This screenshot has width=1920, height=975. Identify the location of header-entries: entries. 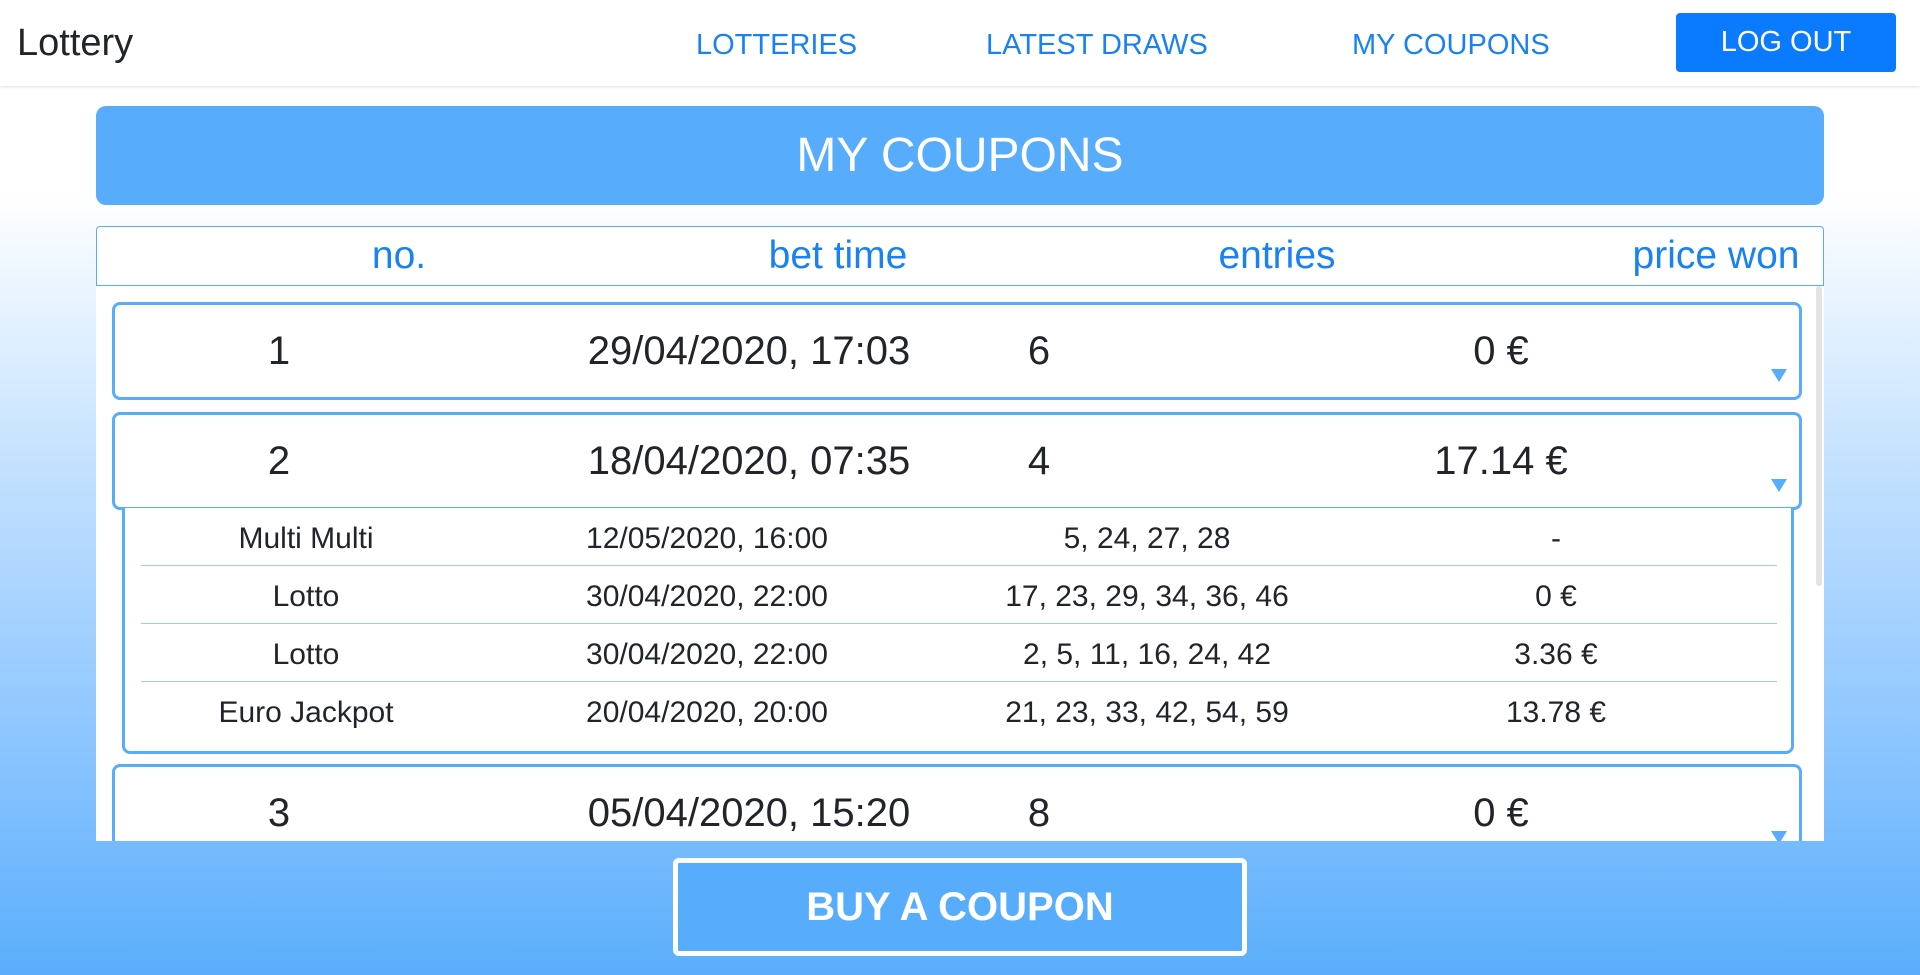
(1277, 255).